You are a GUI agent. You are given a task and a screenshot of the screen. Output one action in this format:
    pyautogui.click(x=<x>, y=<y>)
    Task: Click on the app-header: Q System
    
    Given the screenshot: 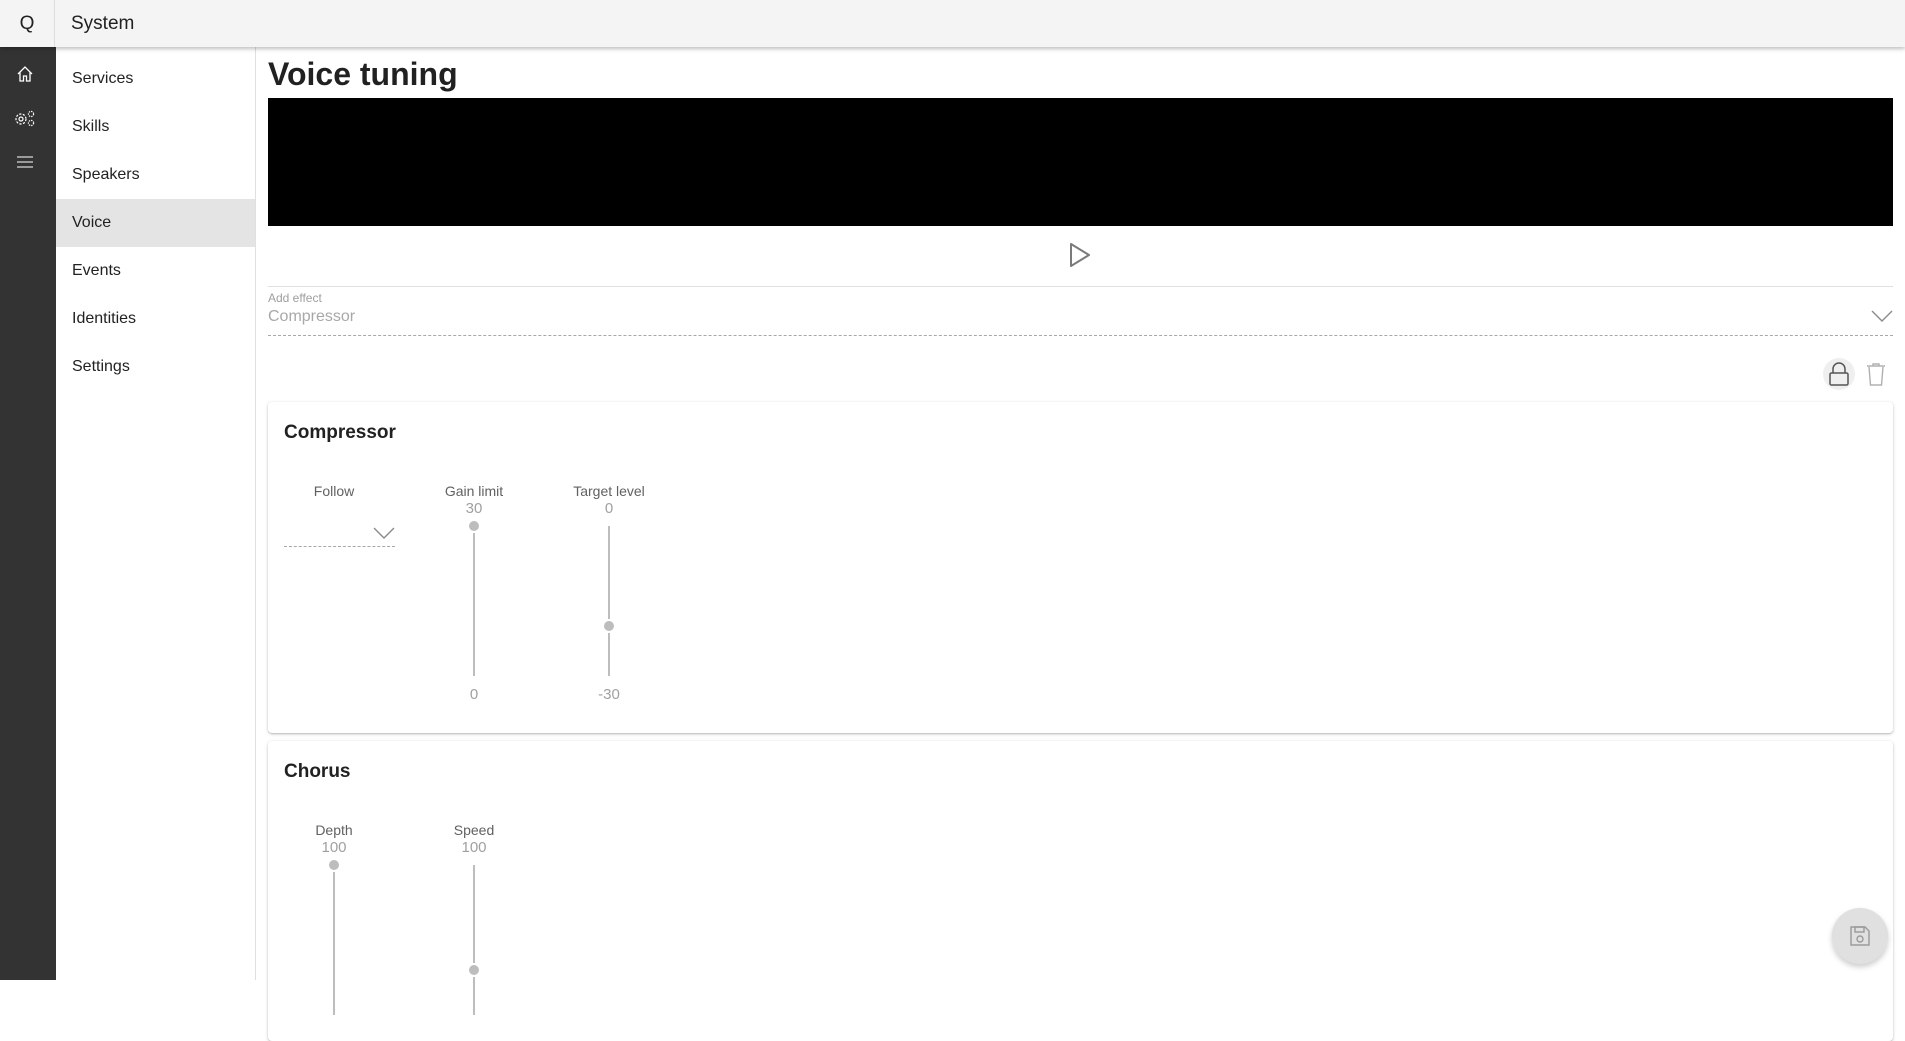 What is the action you would take?
    pyautogui.click(x=952, y=23)
    